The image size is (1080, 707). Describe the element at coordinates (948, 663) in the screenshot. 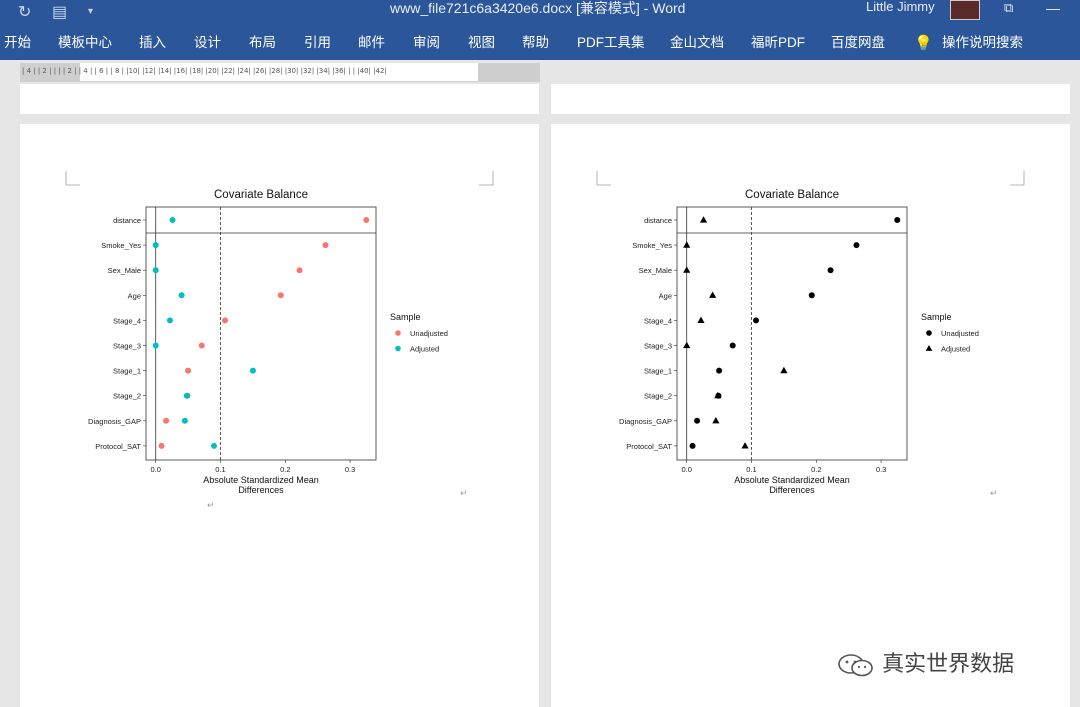

I see `watermark-text: 真实世界数据` at that location.